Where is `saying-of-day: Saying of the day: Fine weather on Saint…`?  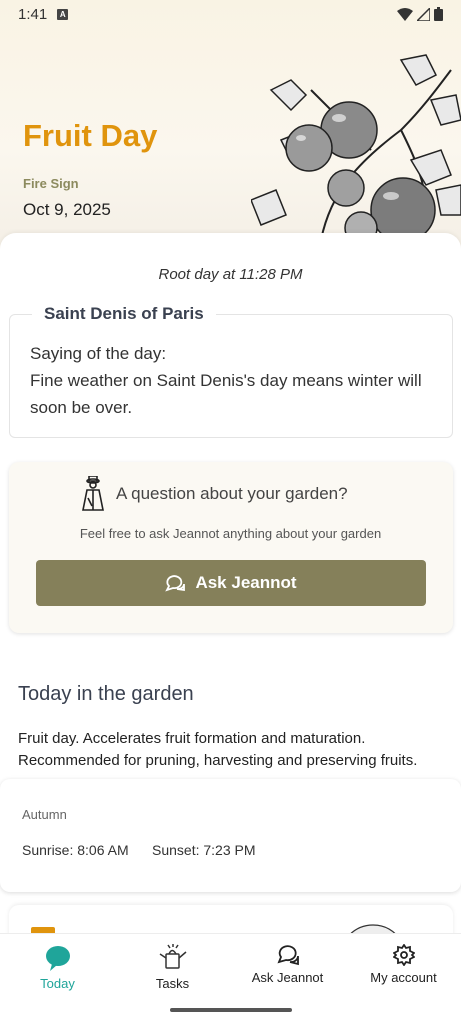 saying-of-day: Saying of the day: Fine weather on Saint… is located at coordinates (235, 380).